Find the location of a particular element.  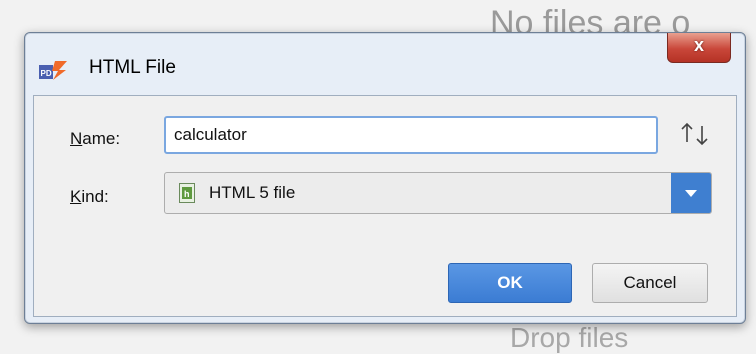

cancel-button: Cancel is located at coordinates (650, 283).